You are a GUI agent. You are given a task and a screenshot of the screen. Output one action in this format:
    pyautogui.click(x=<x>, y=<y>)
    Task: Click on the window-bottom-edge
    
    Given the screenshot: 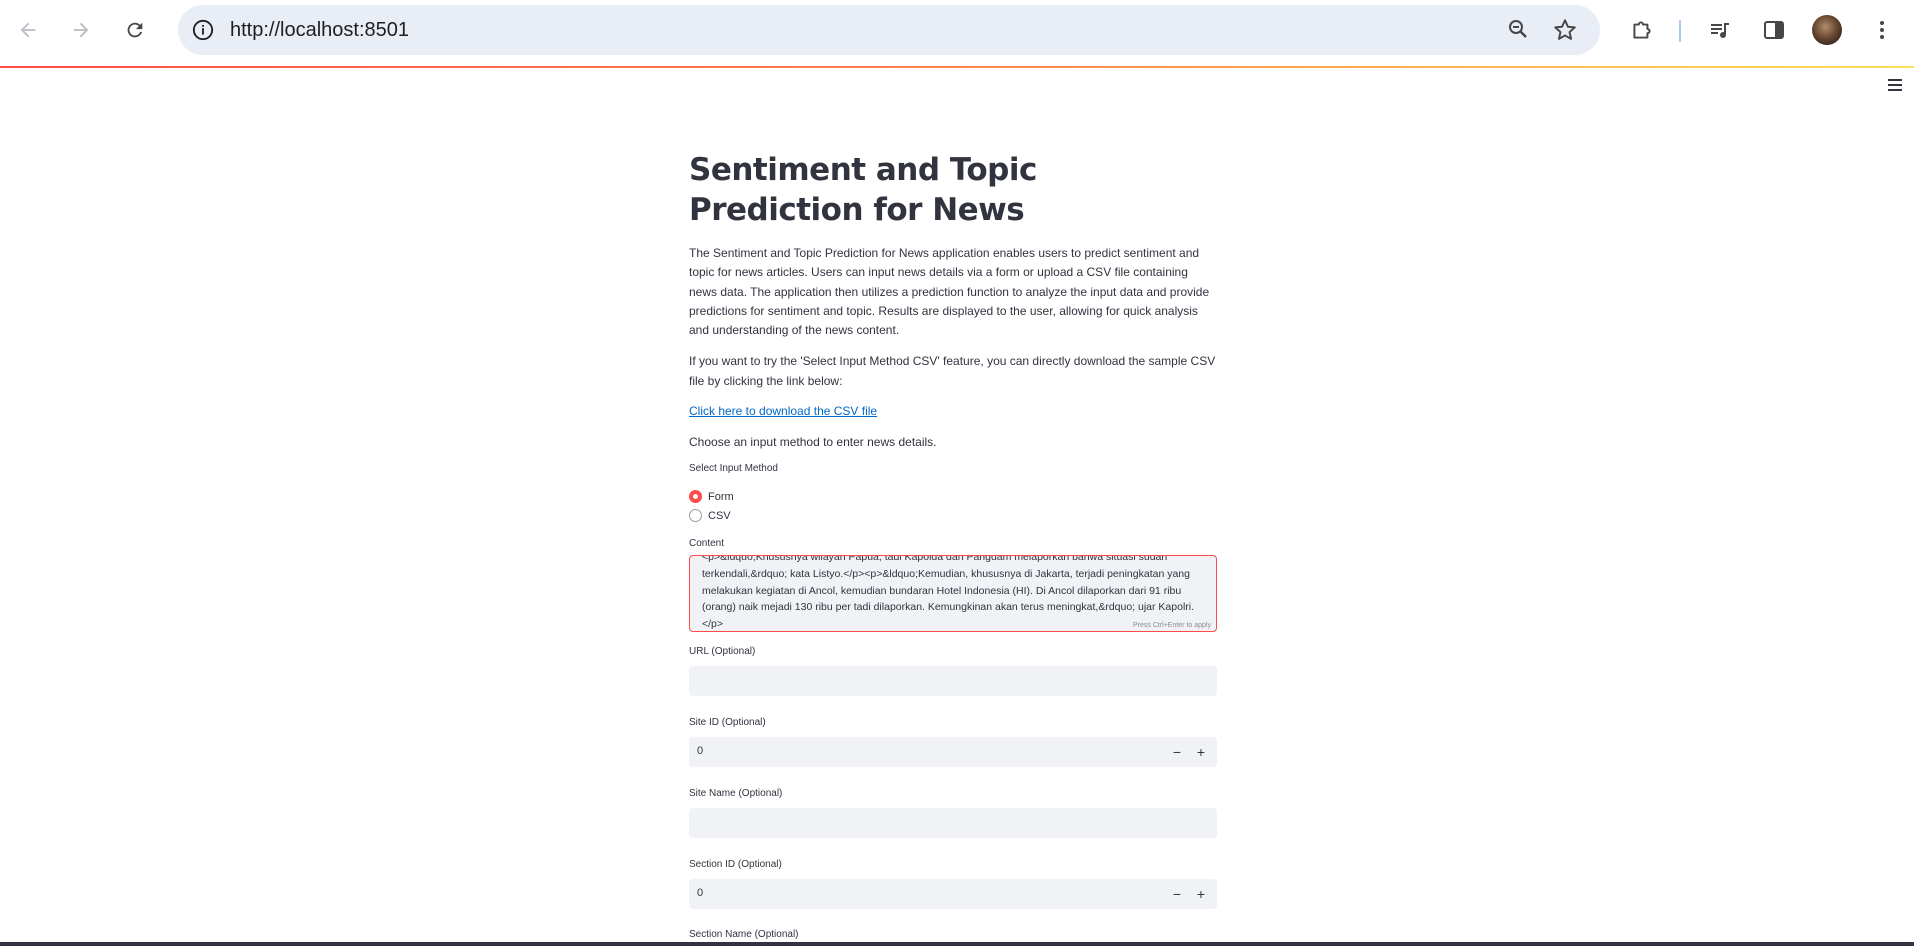 What is the action you would take?
    pyautogui.click(x=957, y=944)
    